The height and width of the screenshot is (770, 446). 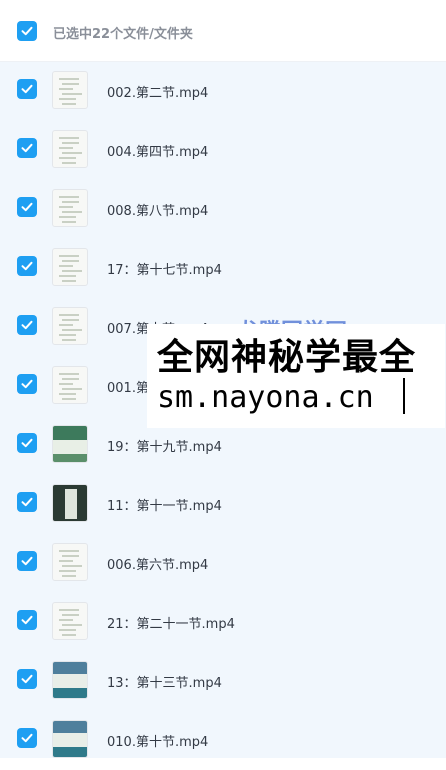 I want to click on file-name: 19：第十九节.mp4, so click(x=164, y=447).